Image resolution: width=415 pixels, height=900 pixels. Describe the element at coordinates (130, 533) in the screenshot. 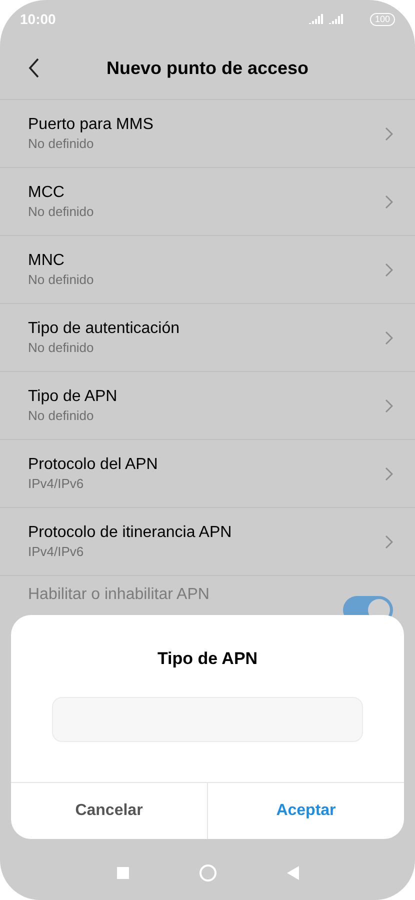

I see `setting-title: Protocolo de itinerancia APN` at that location.